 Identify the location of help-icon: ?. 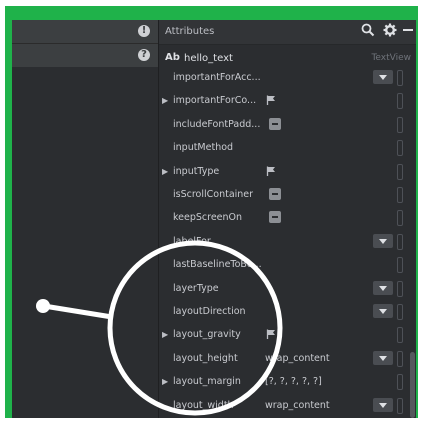
(144, 55).